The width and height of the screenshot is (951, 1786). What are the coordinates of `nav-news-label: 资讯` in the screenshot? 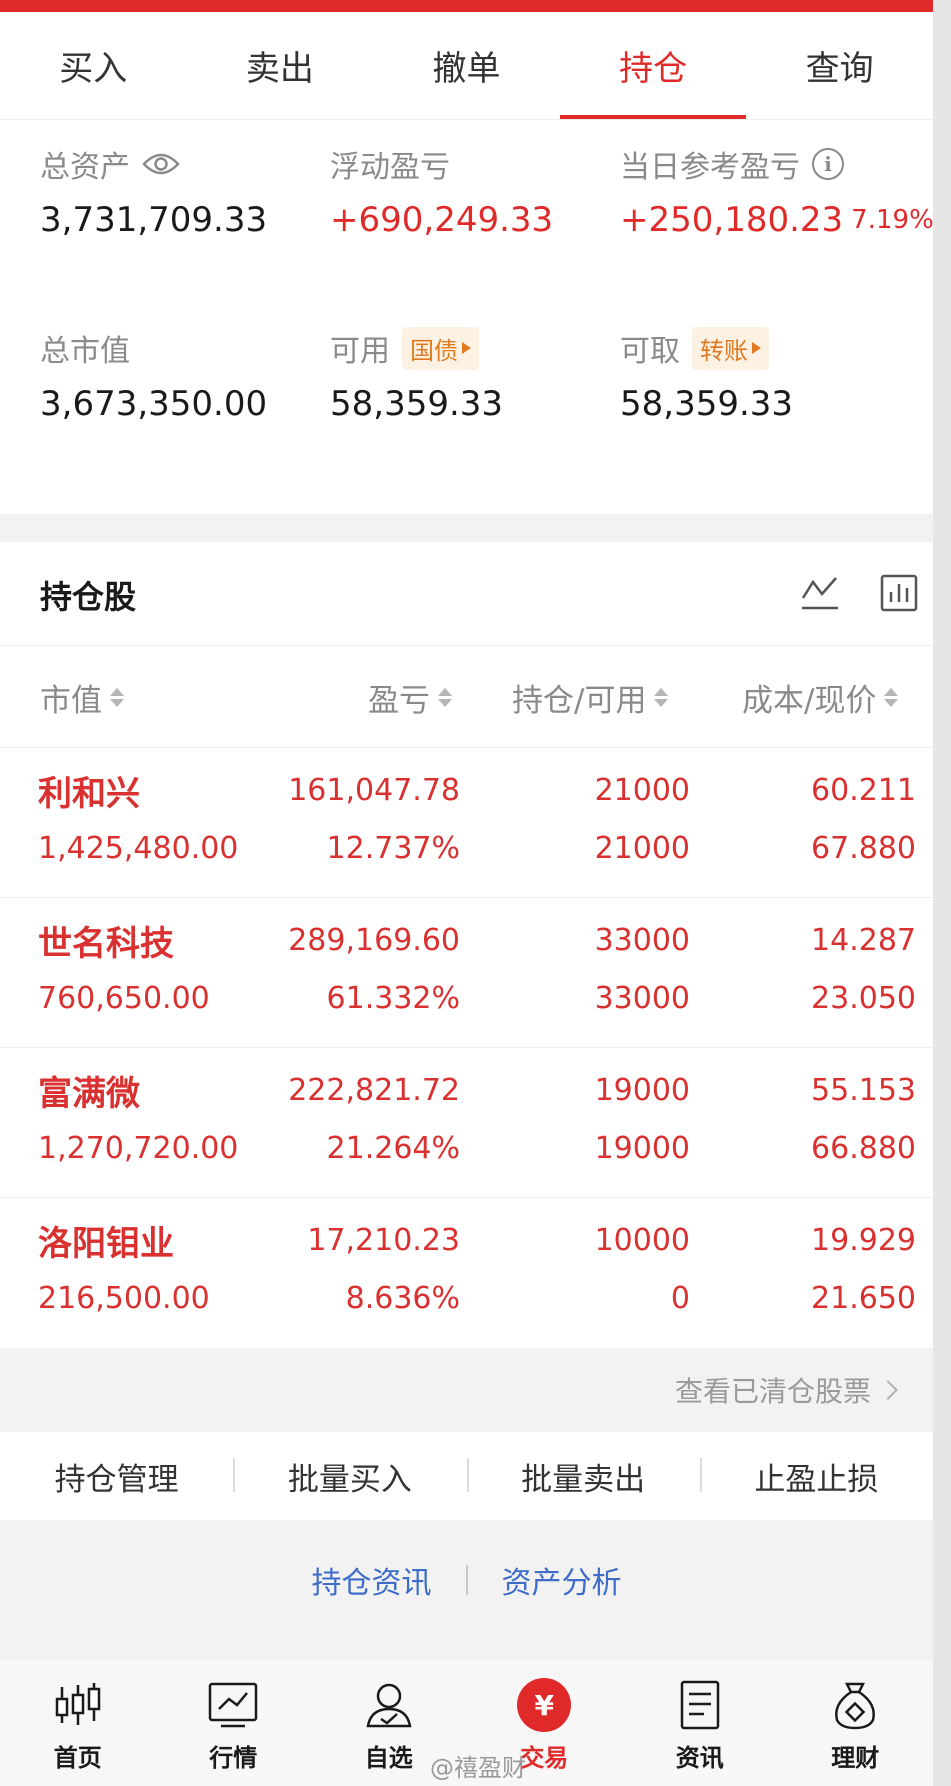 It's located at (699, 1758).